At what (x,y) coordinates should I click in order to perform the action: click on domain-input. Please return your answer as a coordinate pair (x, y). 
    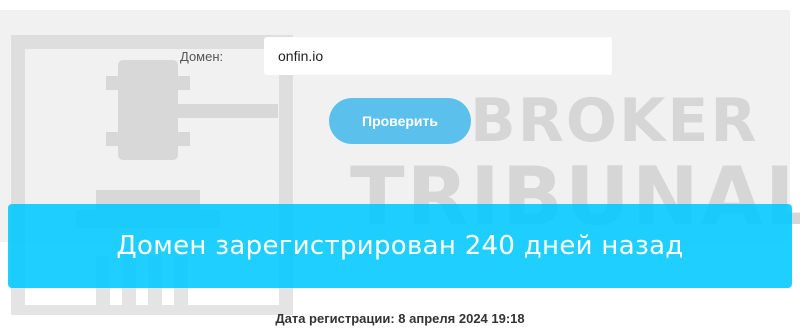
    Looking at the image, I should click on (438, 56).